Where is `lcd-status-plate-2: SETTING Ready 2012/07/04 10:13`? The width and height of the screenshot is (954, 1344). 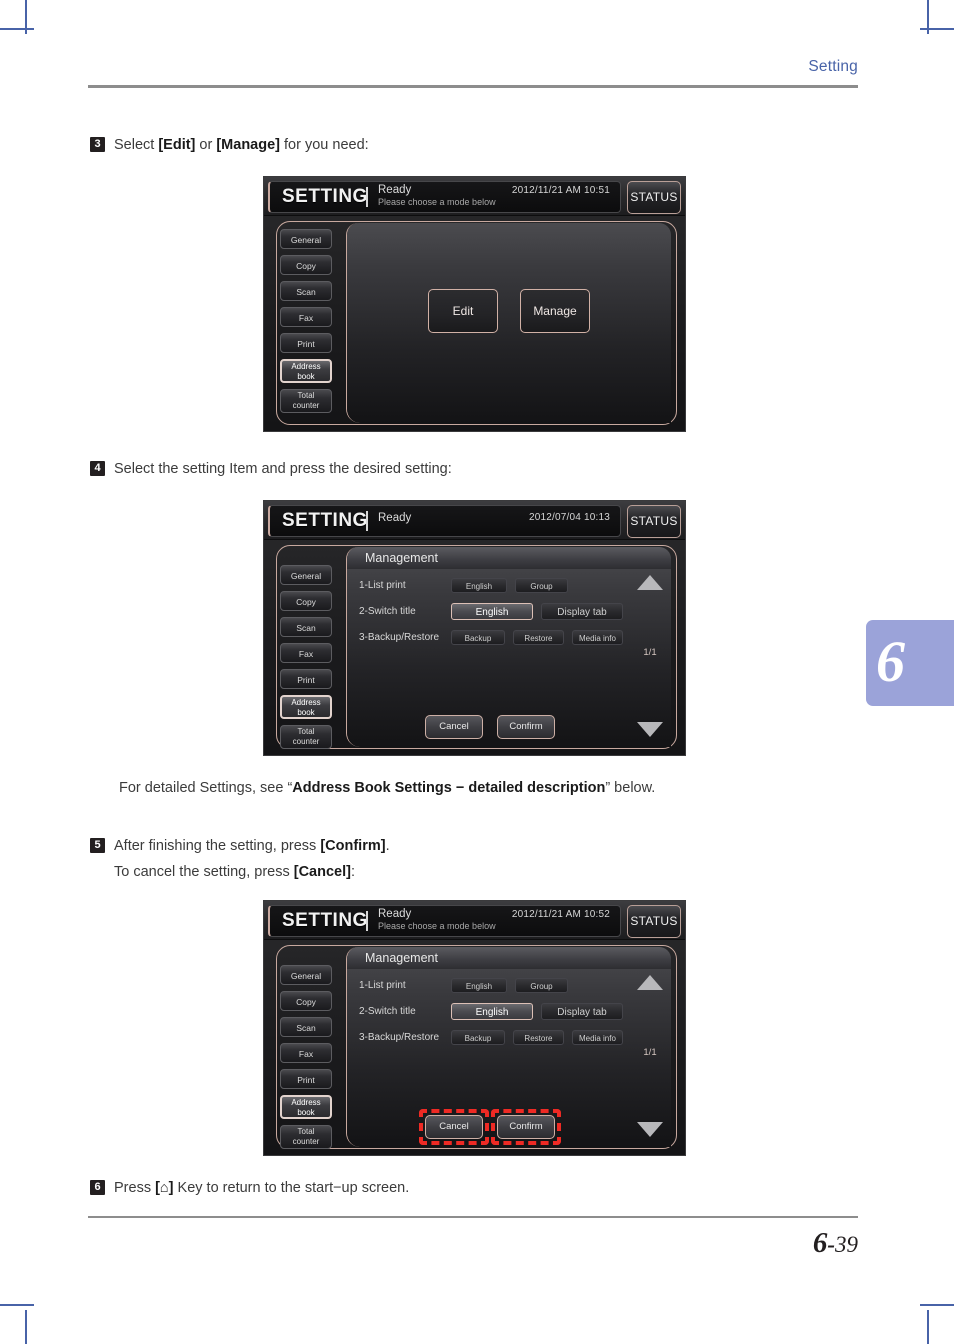 lcd-status-plate-2: SETTING Ready 2012/07/04 10:13 is located at coordinates (444, 521).